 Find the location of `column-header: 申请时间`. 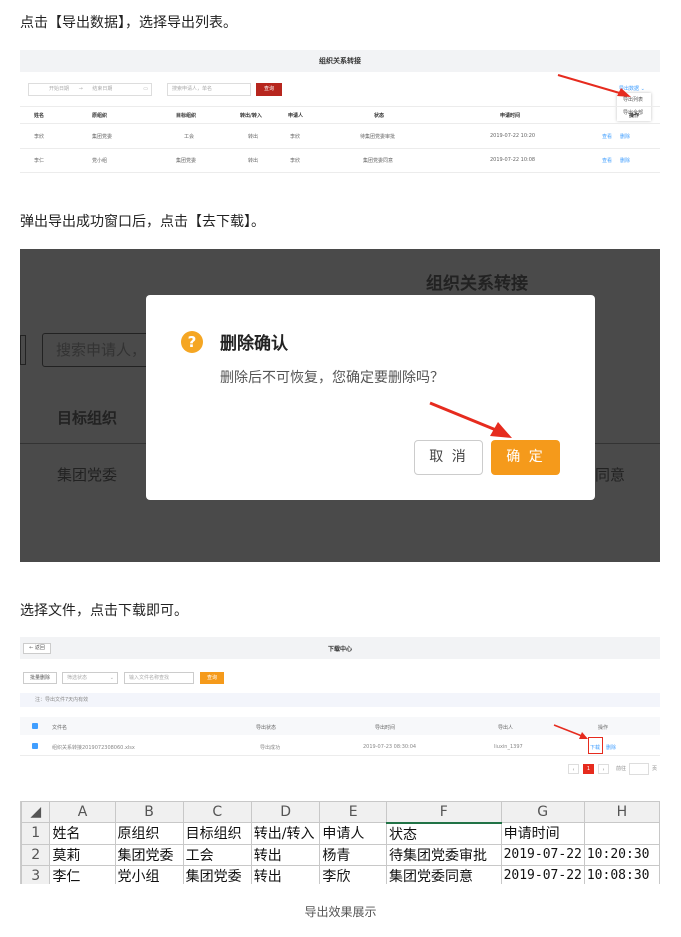

column-header: 申请时间 is located at coordinates (510, 116).